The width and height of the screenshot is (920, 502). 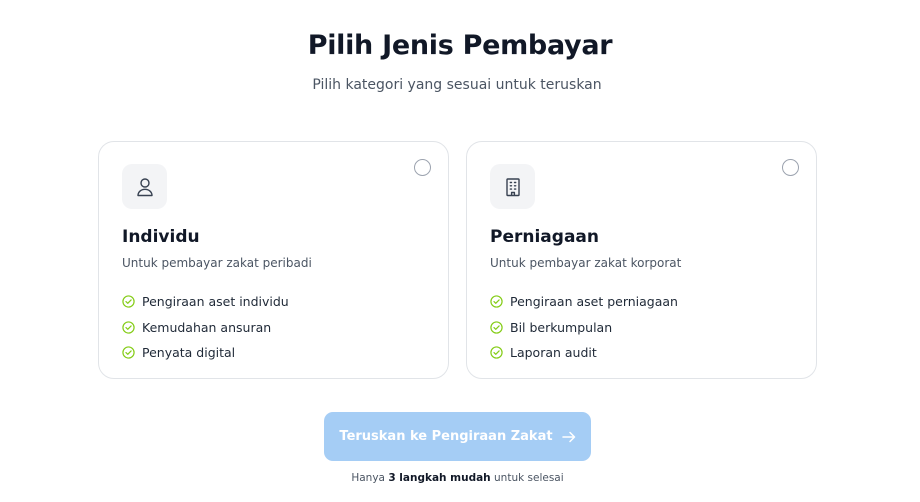 What do you see at coordinates (215, 302) in the screenshot?
I see `feature-label: Pengiraan aset individu` at bounding box center [215, 302].